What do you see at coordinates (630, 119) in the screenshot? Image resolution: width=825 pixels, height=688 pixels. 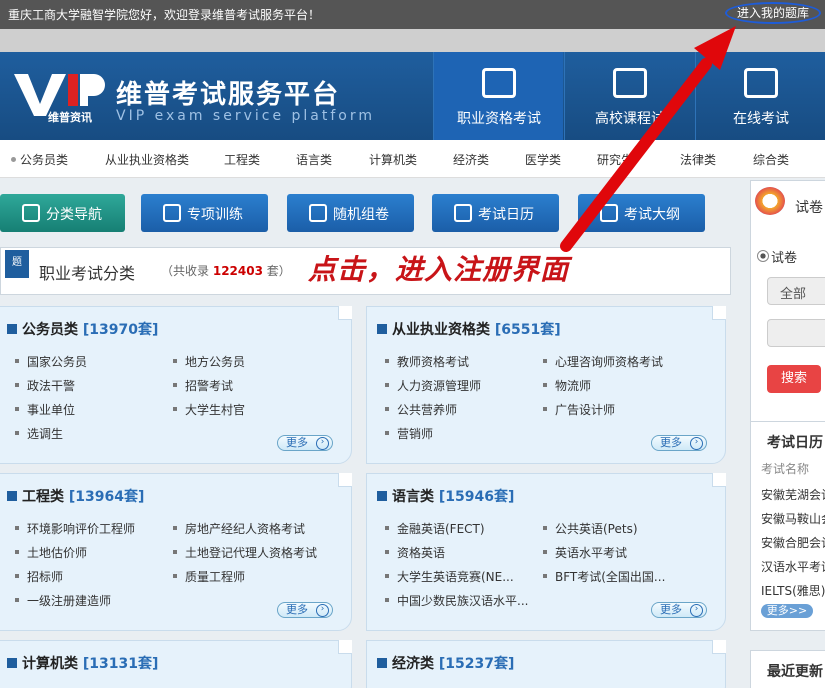 I see `nav-tab-label: 高校课程试` at bounding box center [630, 119].